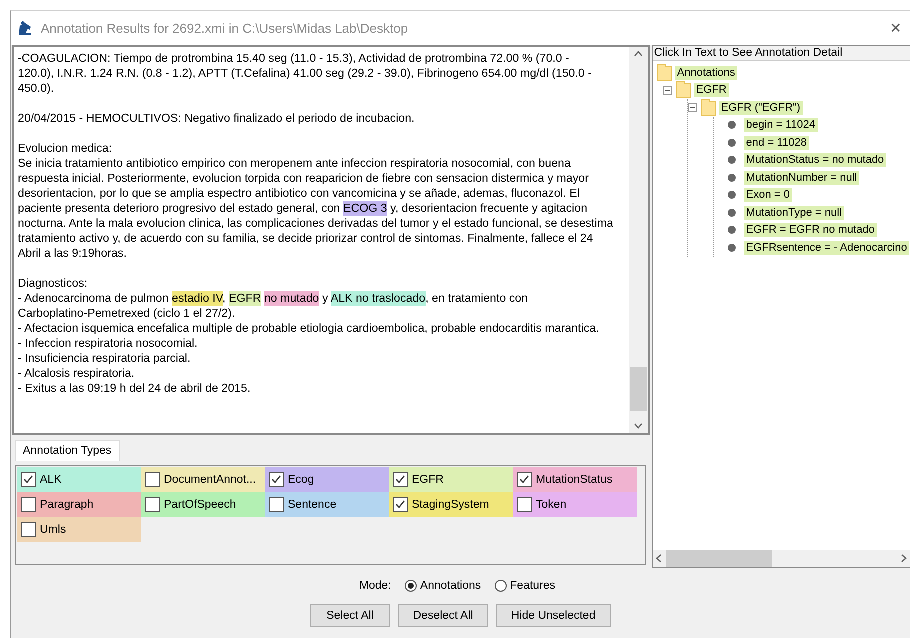 The width and height of the screenshot is (910, 638). I want to click on text-line: - Exitus a las 09:19 h del 24 de abril de 2015., so click(135, 388).